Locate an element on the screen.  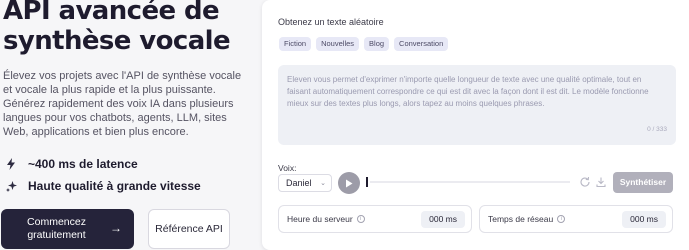
playback-progress-track is located at coordinates (470, 182).